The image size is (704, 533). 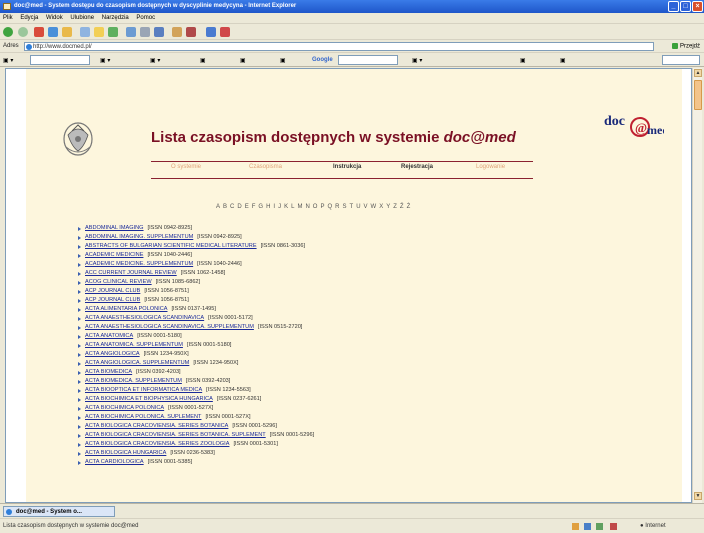 I want to click on print-icon, so click(x=145, y=32).